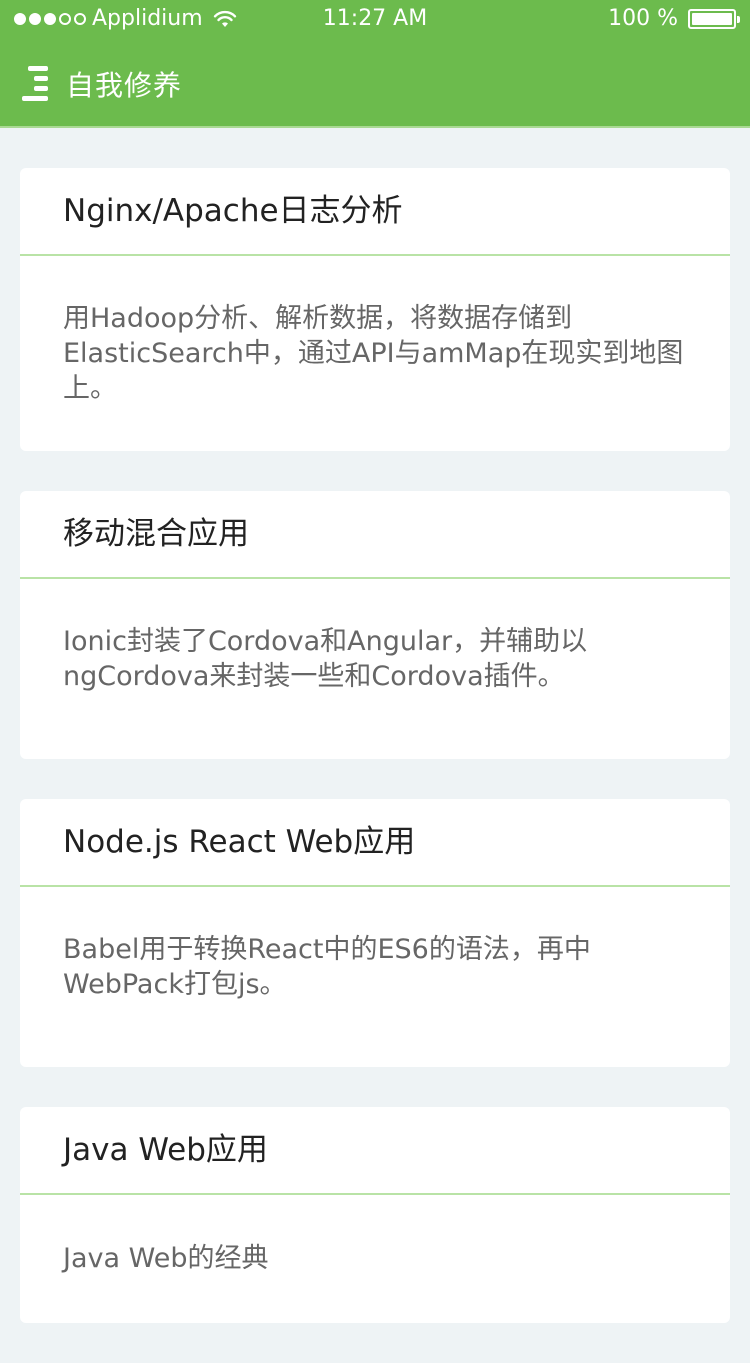  What do you see at coordinates (375, 1151) in the screenshot?
I see `card-title: Java Web应用` at bounding box center [375, 1151].